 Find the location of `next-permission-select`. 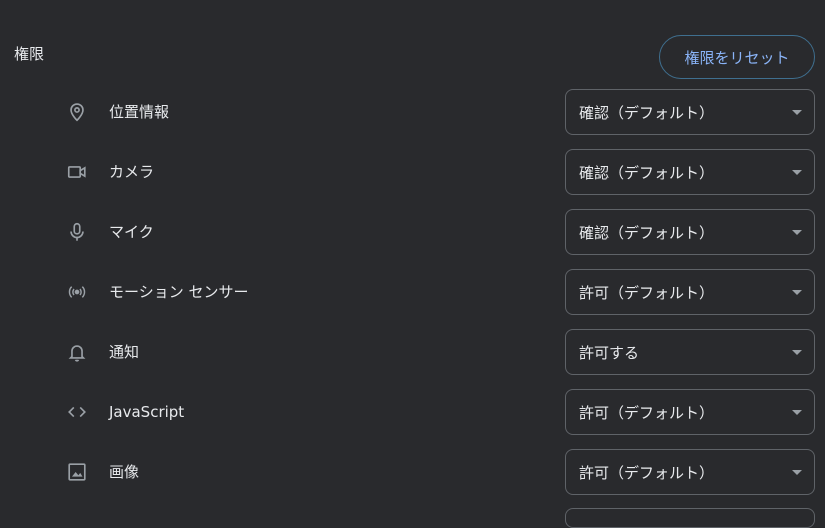

next-permission-select is located at coordinates (690, 518).